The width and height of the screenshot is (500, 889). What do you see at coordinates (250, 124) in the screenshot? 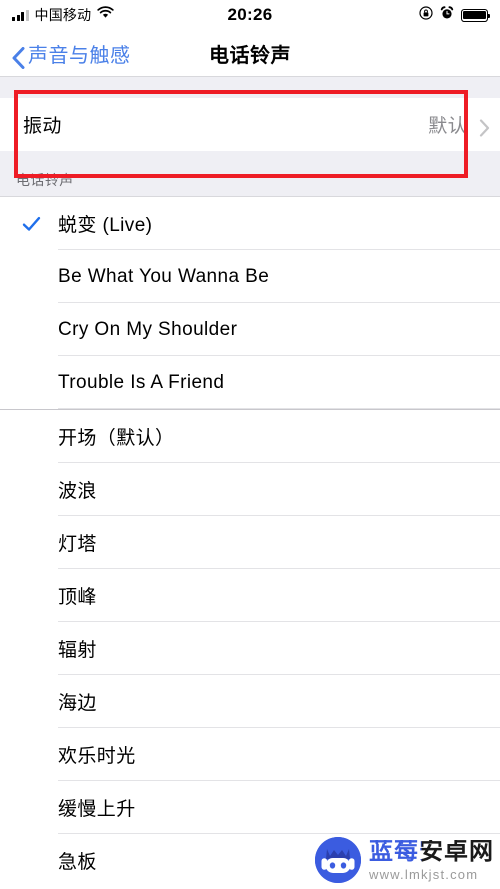
I see `vibration-row: 振动 默认` at bounding box center [250, 124].